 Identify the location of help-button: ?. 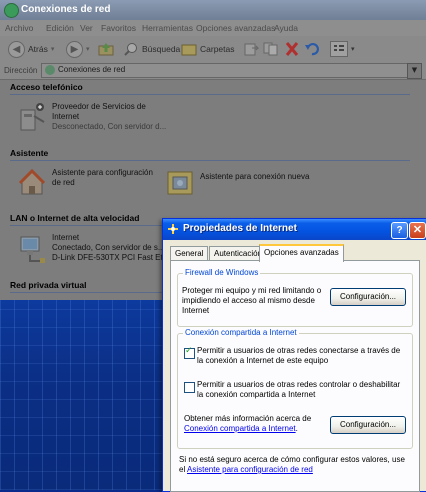
(399, 230).